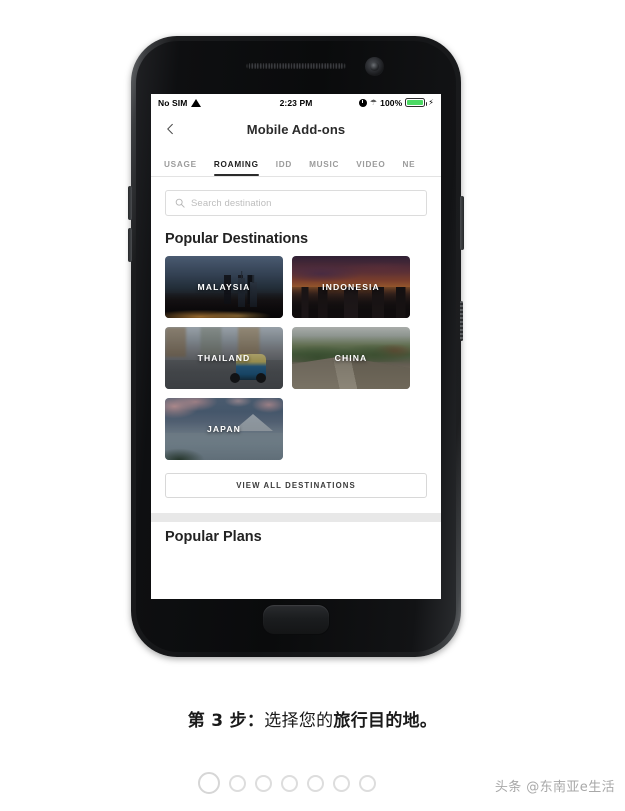 The image size is (625, 811). Describe the element at coordinates (236, 168) in the screenshot. I see `tab-roaming: ROAMING` at that location.